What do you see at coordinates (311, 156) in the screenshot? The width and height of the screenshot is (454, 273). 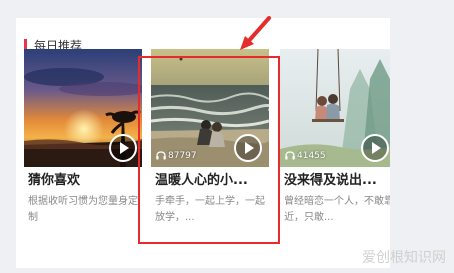 I see `play-count-value: 41455` at bounding box center [311, 156].